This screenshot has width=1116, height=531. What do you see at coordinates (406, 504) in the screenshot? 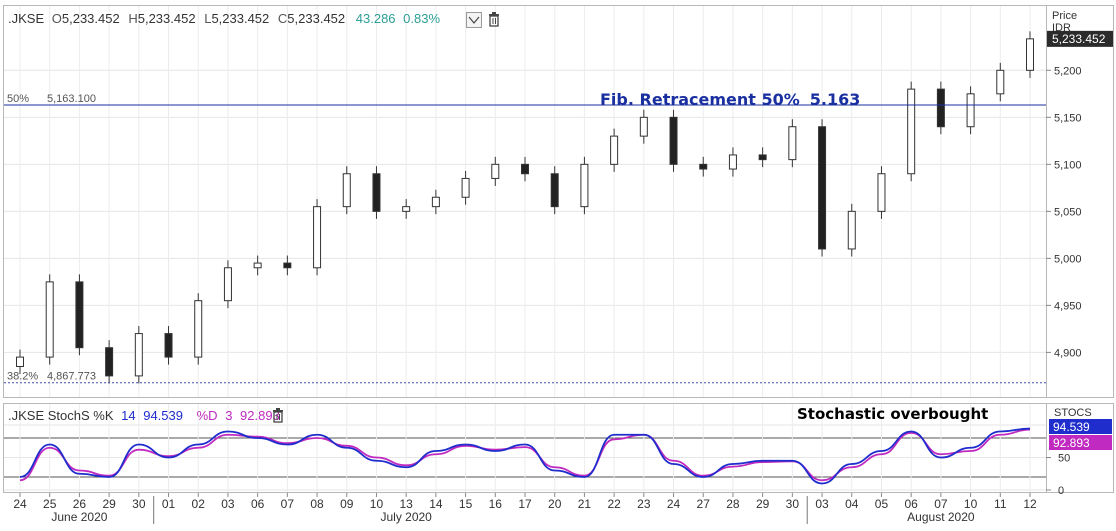
I see `x-tick-label: 13` at bounding box center [406, 504].